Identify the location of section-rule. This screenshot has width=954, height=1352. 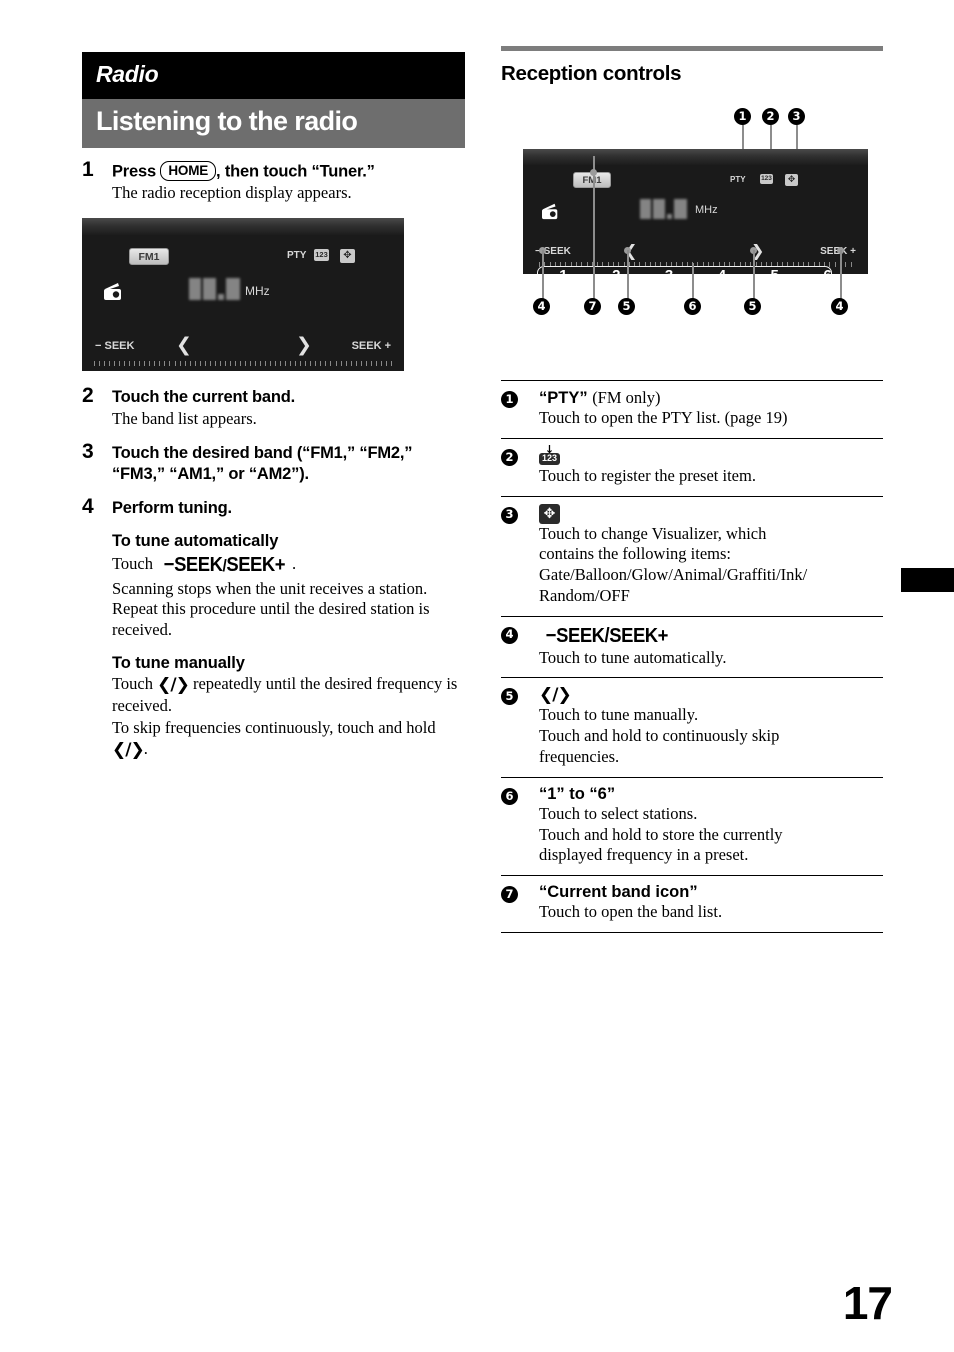
(692, 48).